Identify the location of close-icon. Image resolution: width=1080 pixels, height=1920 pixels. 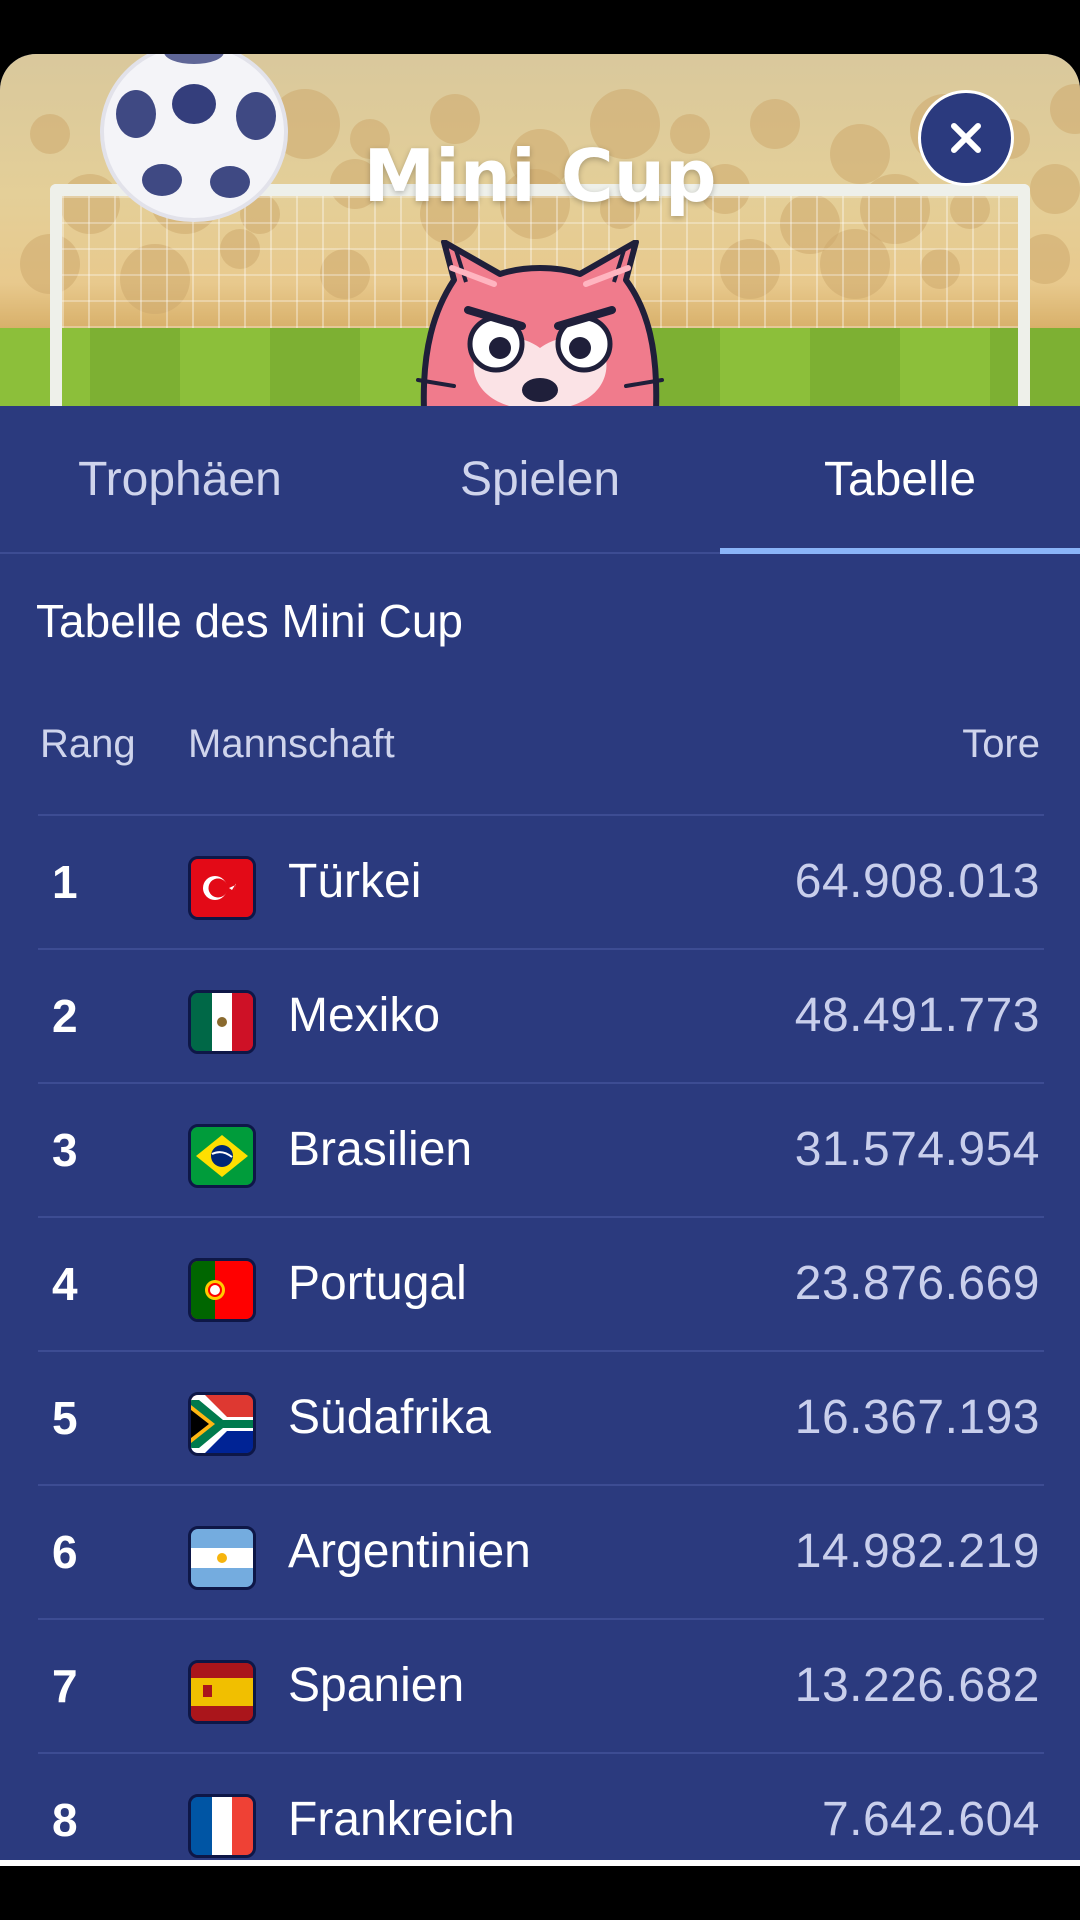
(966, 138).